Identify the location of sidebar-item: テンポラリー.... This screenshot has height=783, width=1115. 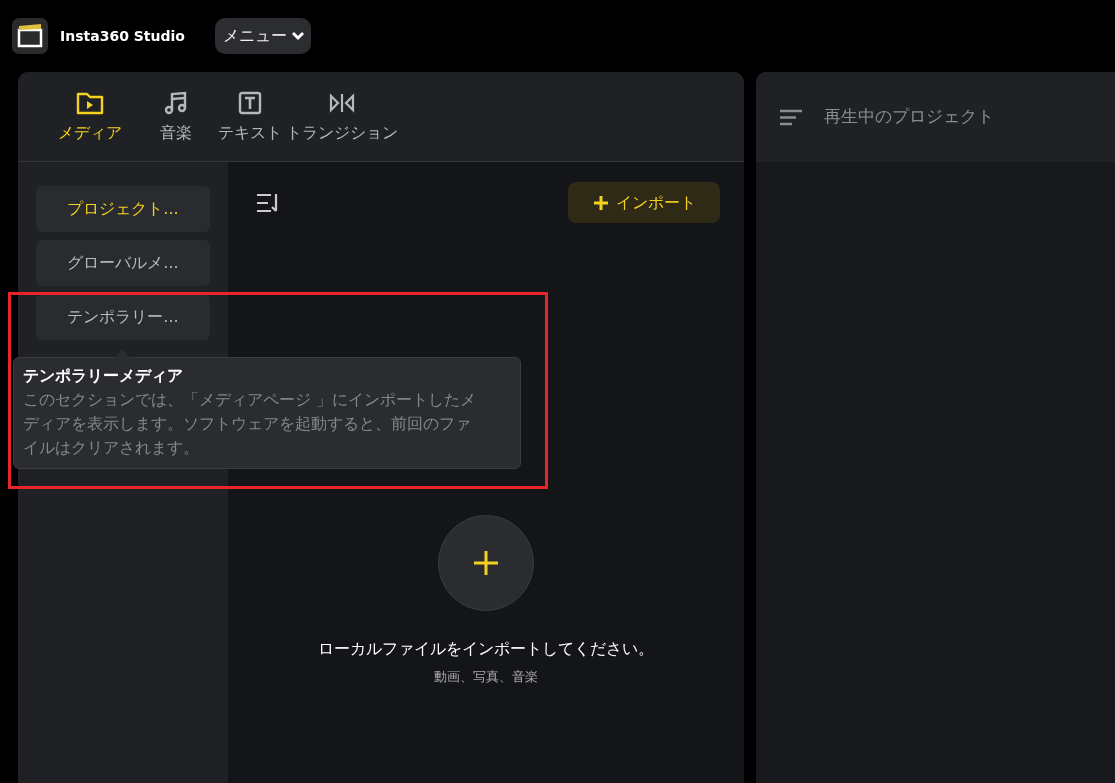
(123, 317).